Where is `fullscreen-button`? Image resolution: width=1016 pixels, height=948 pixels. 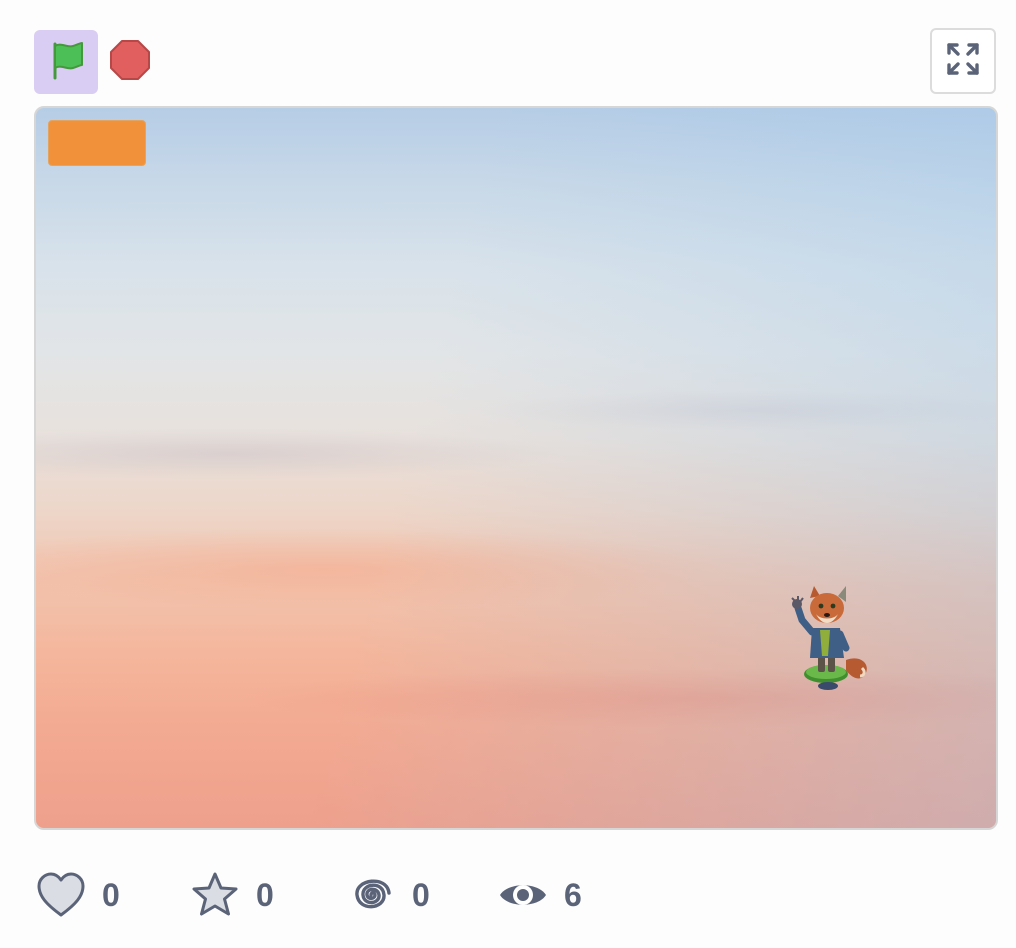
fullscreen-button is located at coordinates (963, 61).